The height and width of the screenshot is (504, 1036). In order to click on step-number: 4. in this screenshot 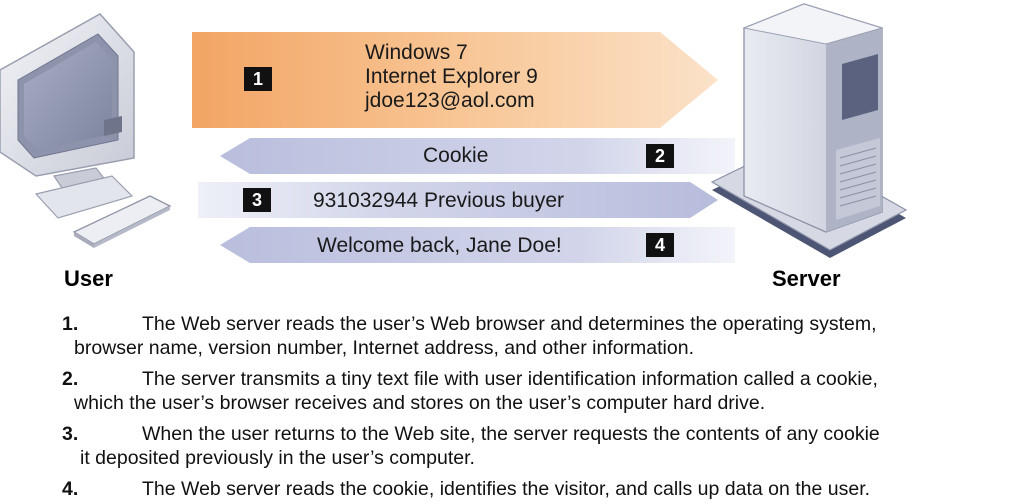, I will do `click(70, 489)`.